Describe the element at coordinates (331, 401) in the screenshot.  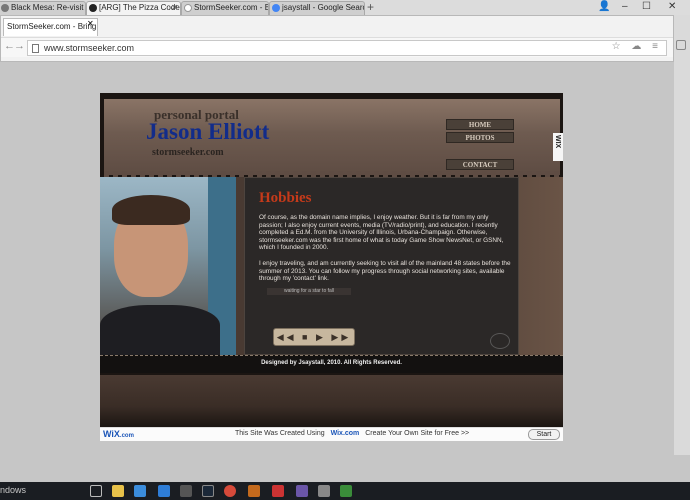
I see `bottom-decoration` at that location.